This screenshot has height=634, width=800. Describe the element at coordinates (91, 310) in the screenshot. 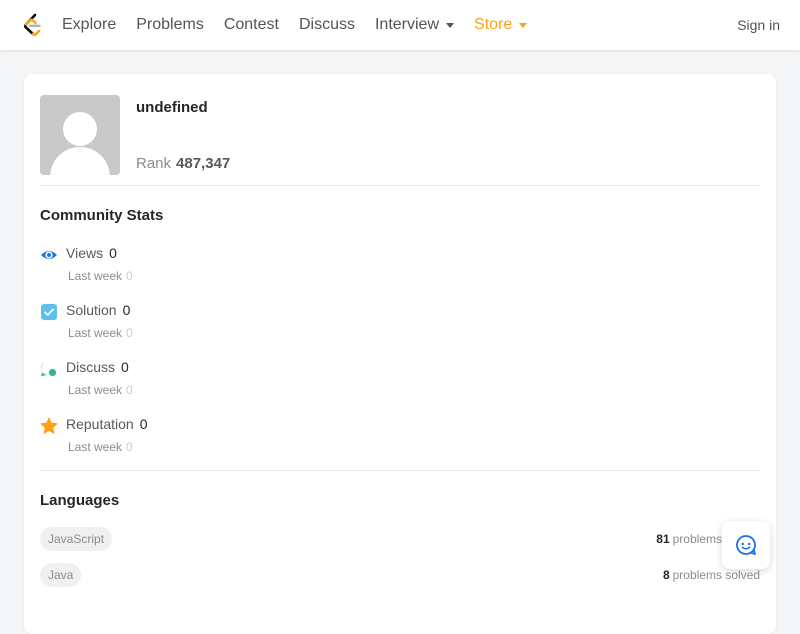

I see `stat-solution-label: Solution` at that location.